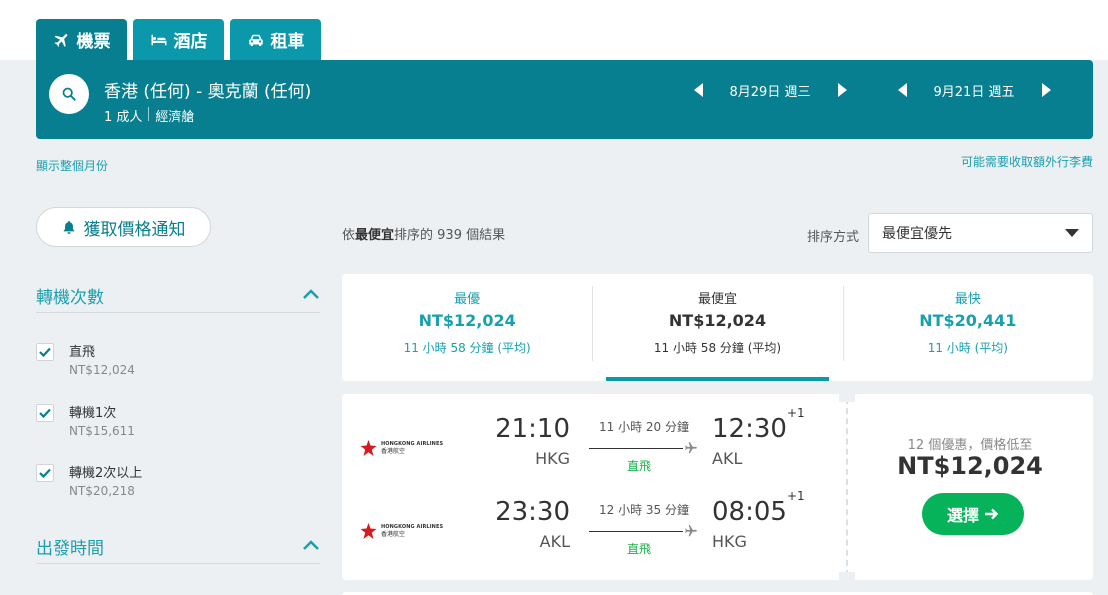 The image size is (1108, 595). Describe the element at coordinates (255, 40) in the screenshot. I see `car-icon` at that location.